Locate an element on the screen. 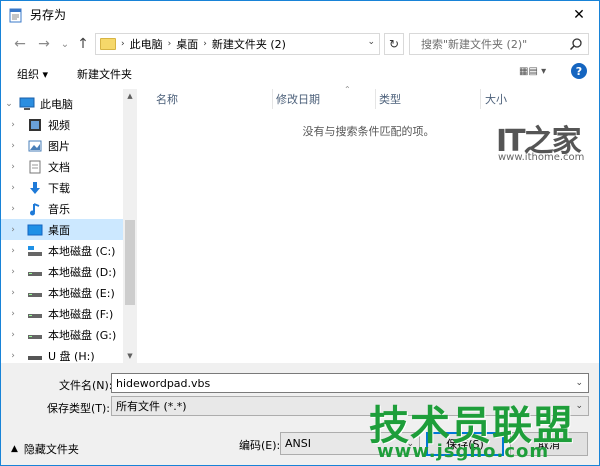 The width and height of the screenshot is (600, 466). tree-item-4: › 下载 is located at coordinates (62, 187).